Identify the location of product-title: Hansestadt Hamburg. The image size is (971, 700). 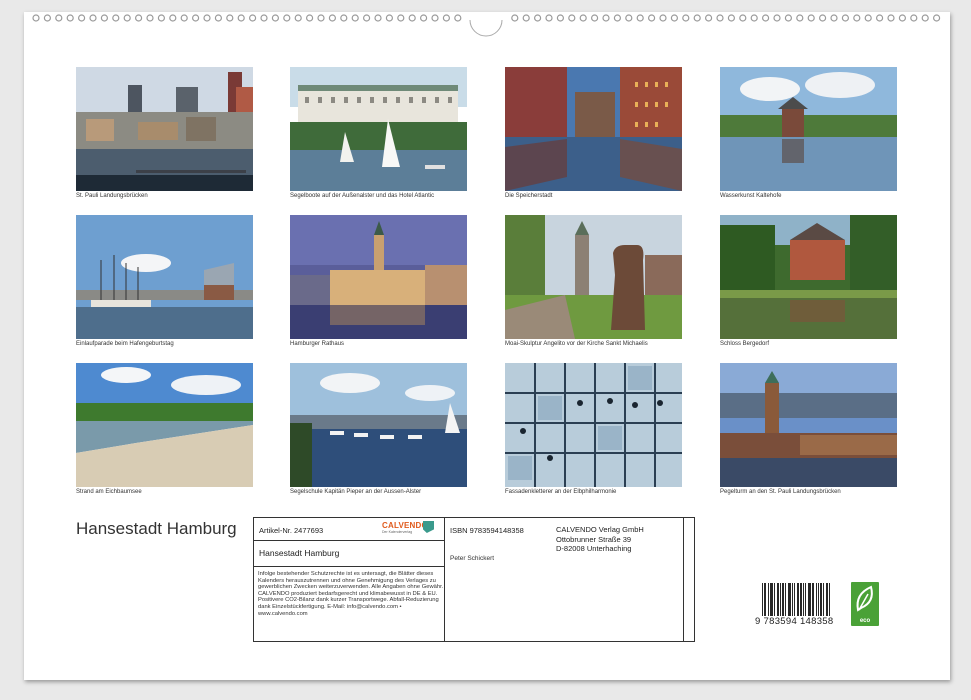
(299, 553).